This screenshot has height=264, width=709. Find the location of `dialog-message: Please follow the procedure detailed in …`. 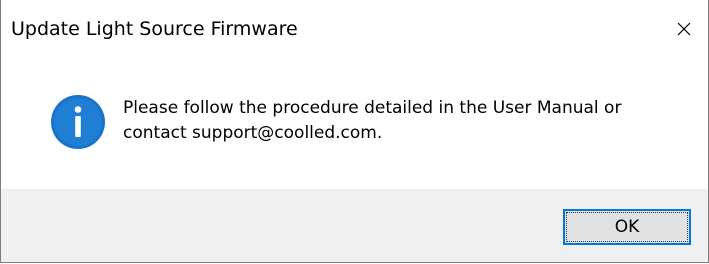

dialog-message: Please follow the procedure detailed in … is located at coordinates (403, 121).